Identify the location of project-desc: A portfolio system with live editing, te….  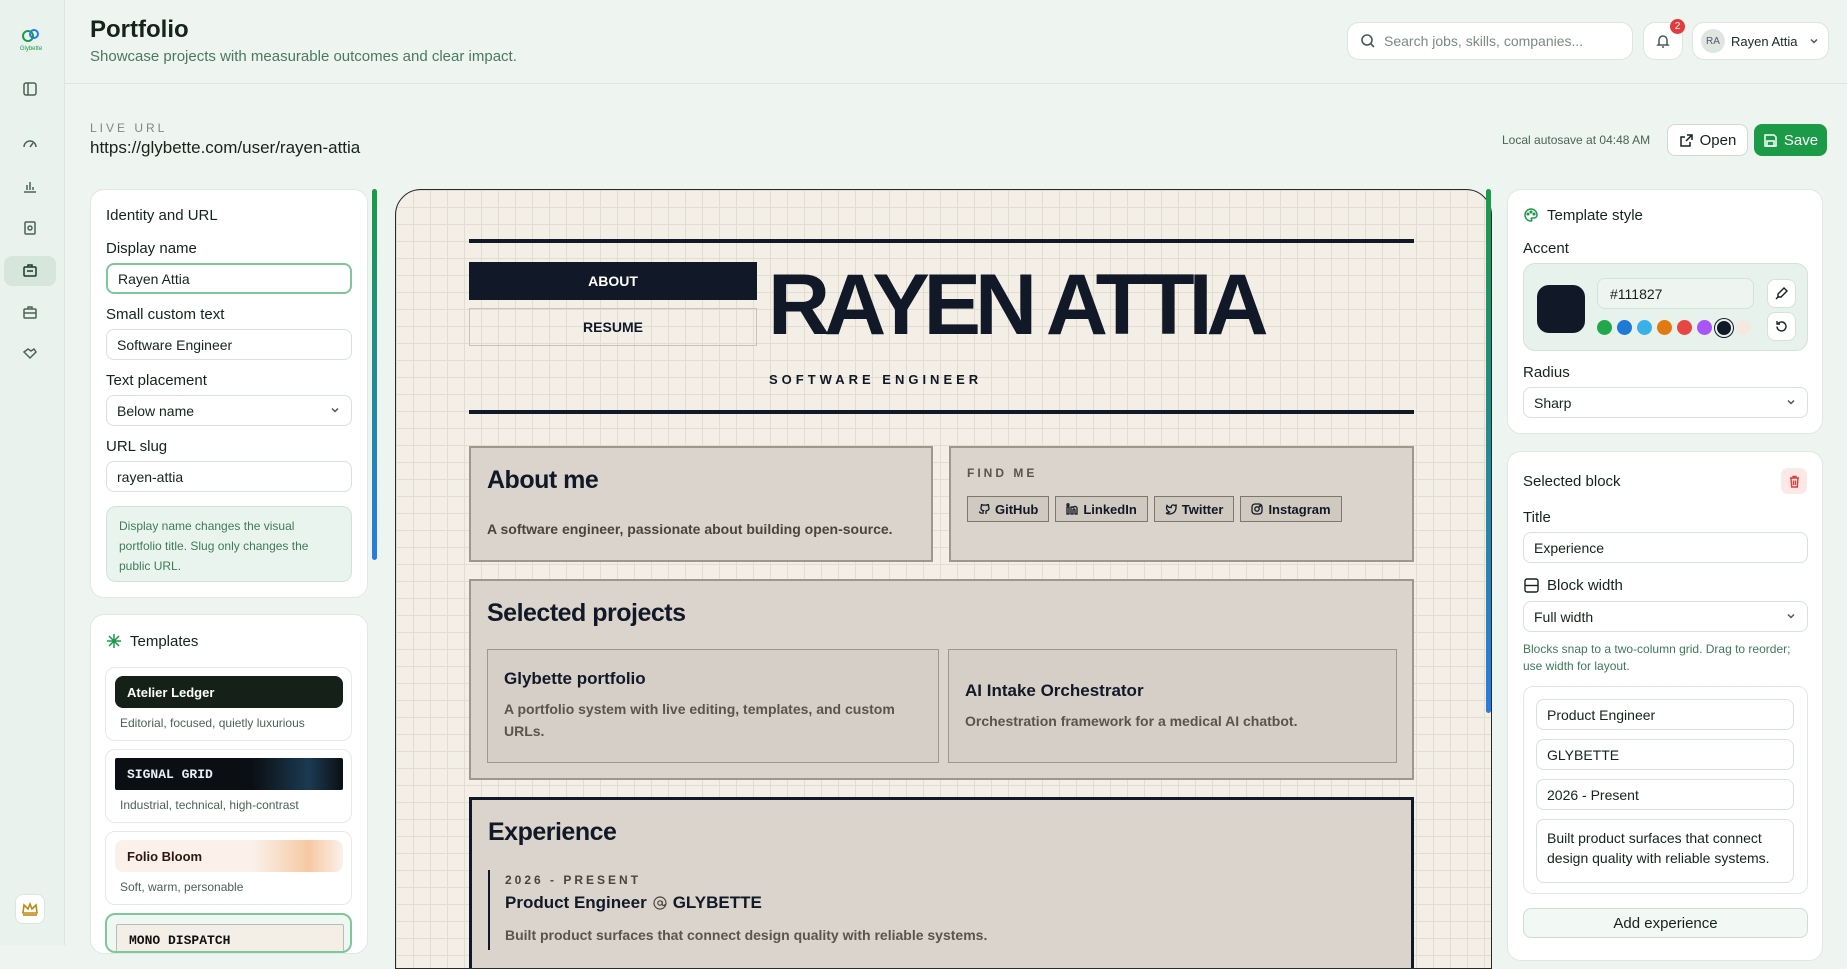
(699, 720).